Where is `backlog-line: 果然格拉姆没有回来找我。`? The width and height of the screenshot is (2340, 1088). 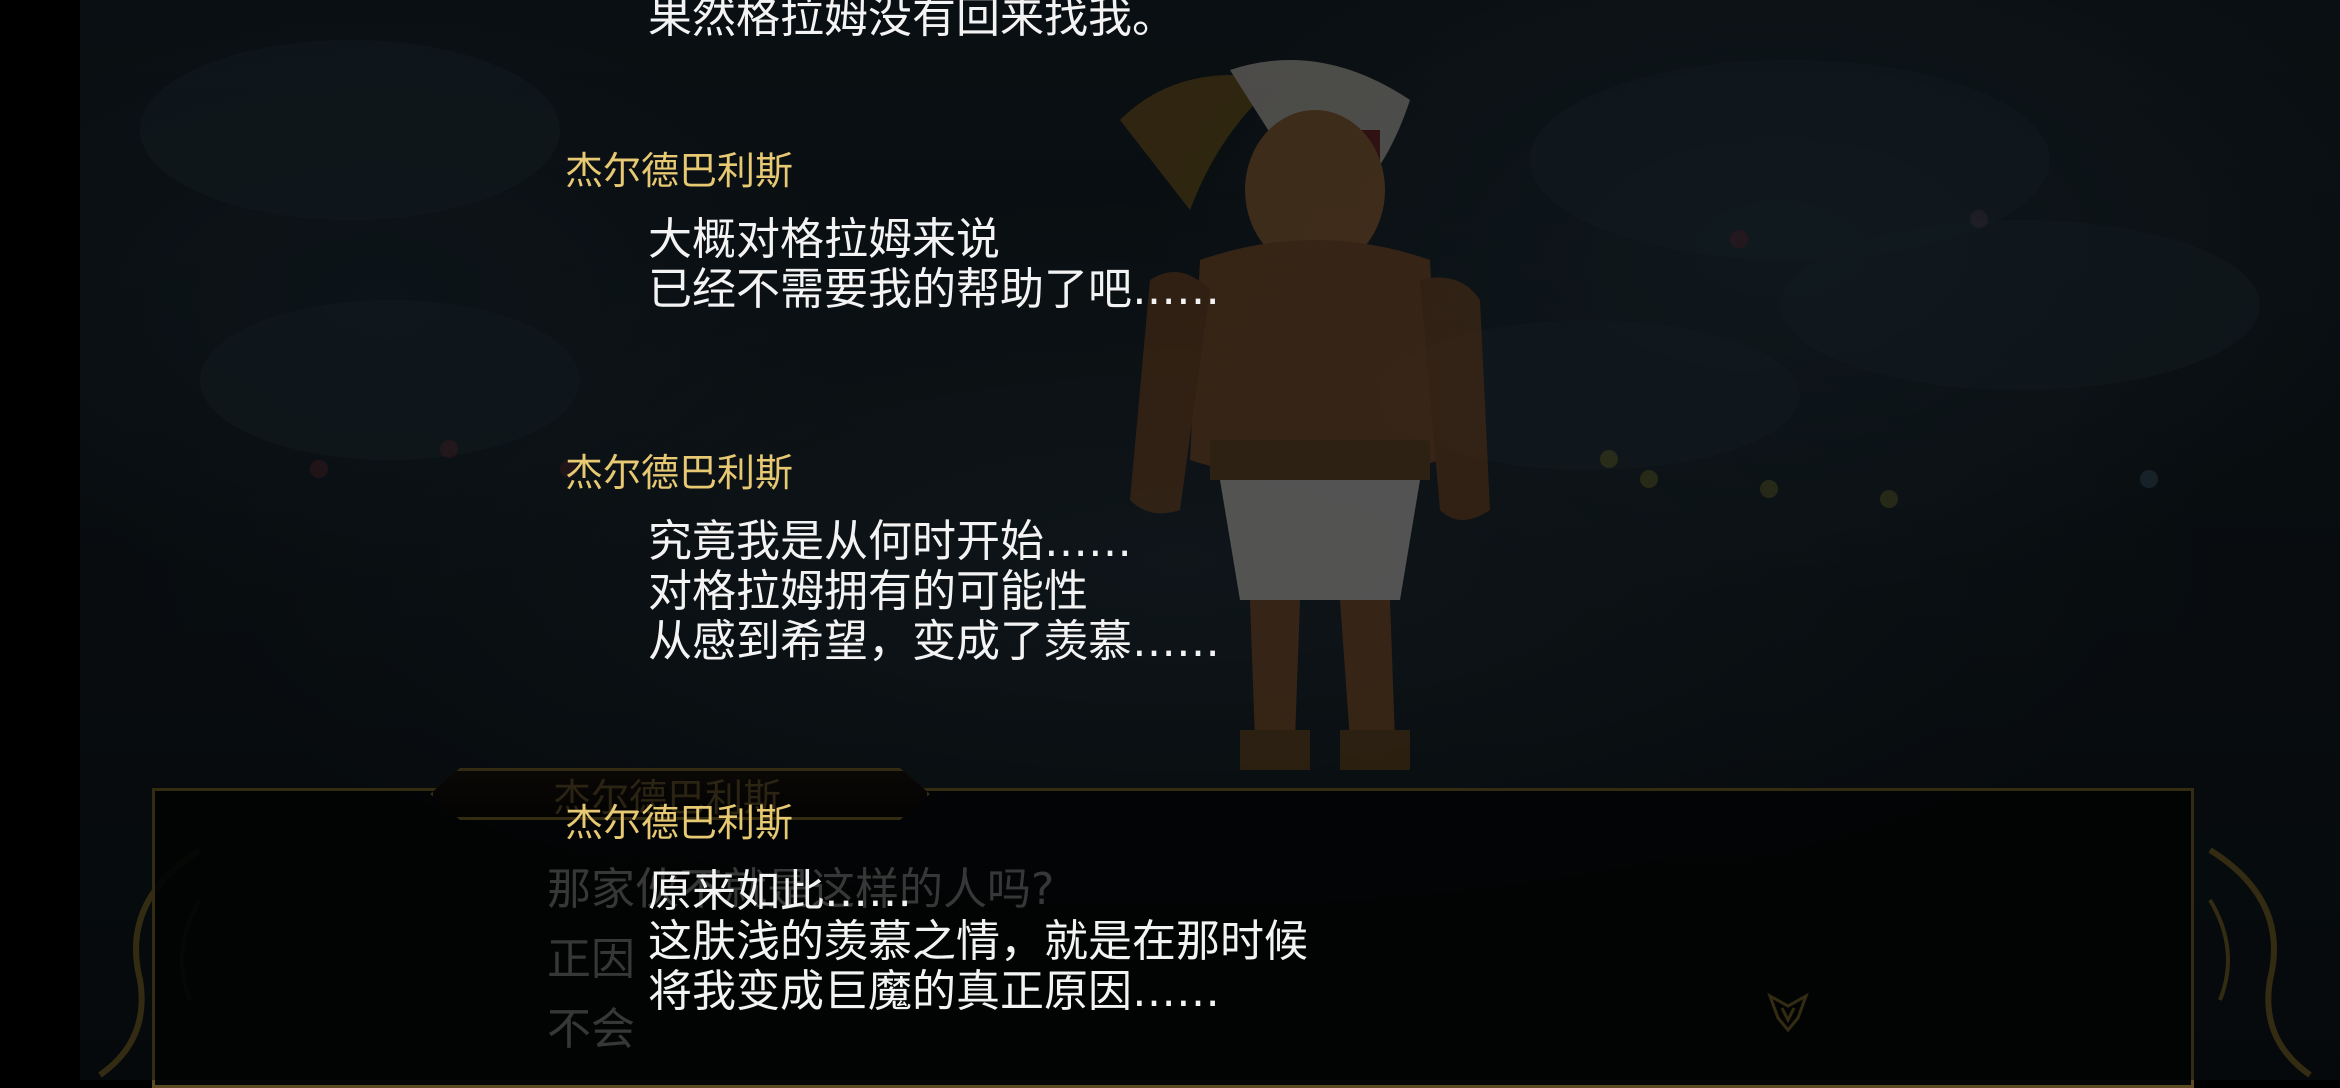
backlog-line: 果然格拉姆没有回来找我。 is located at coordinates (912, 21).